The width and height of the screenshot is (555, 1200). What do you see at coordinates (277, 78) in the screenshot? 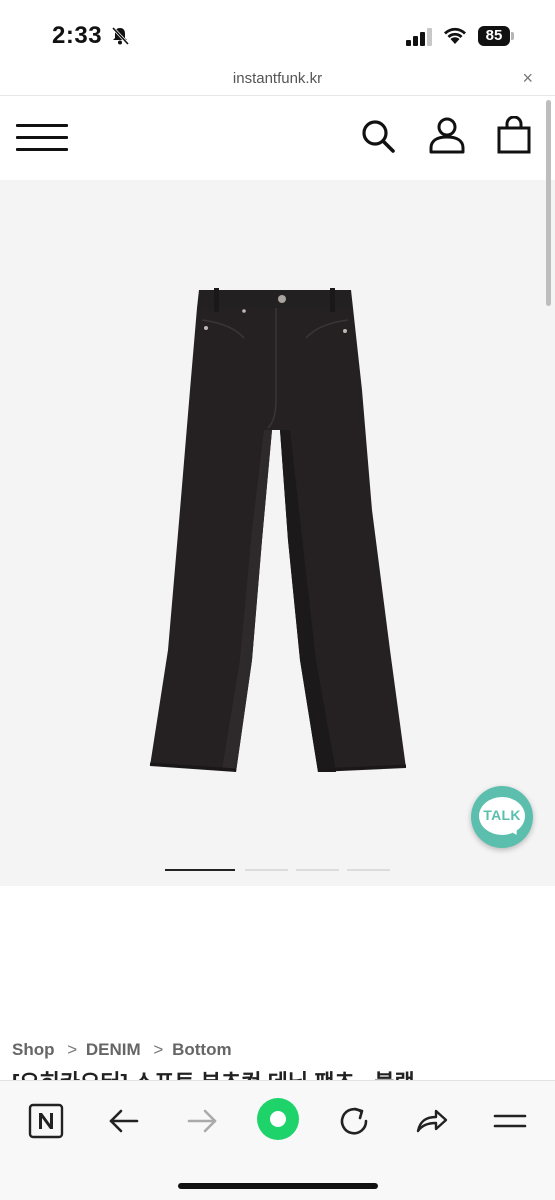
I see `url-text: instantfunk.kr` at bounding box center [277, 78].